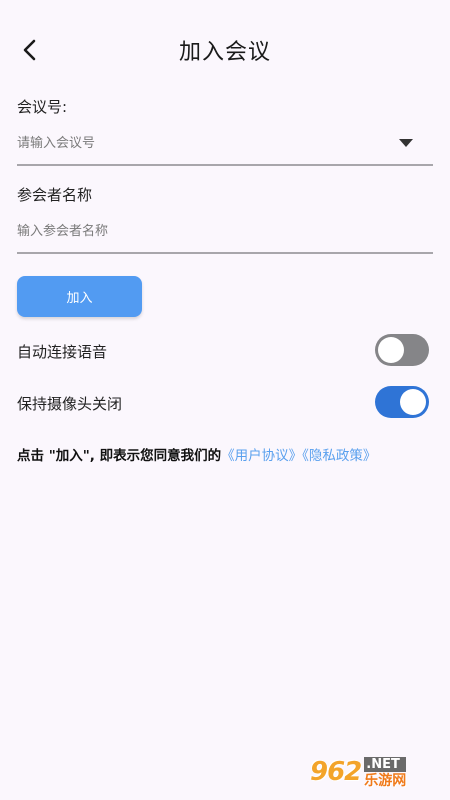  I want to click on meeting-history-dropdown, so click(406, 143).